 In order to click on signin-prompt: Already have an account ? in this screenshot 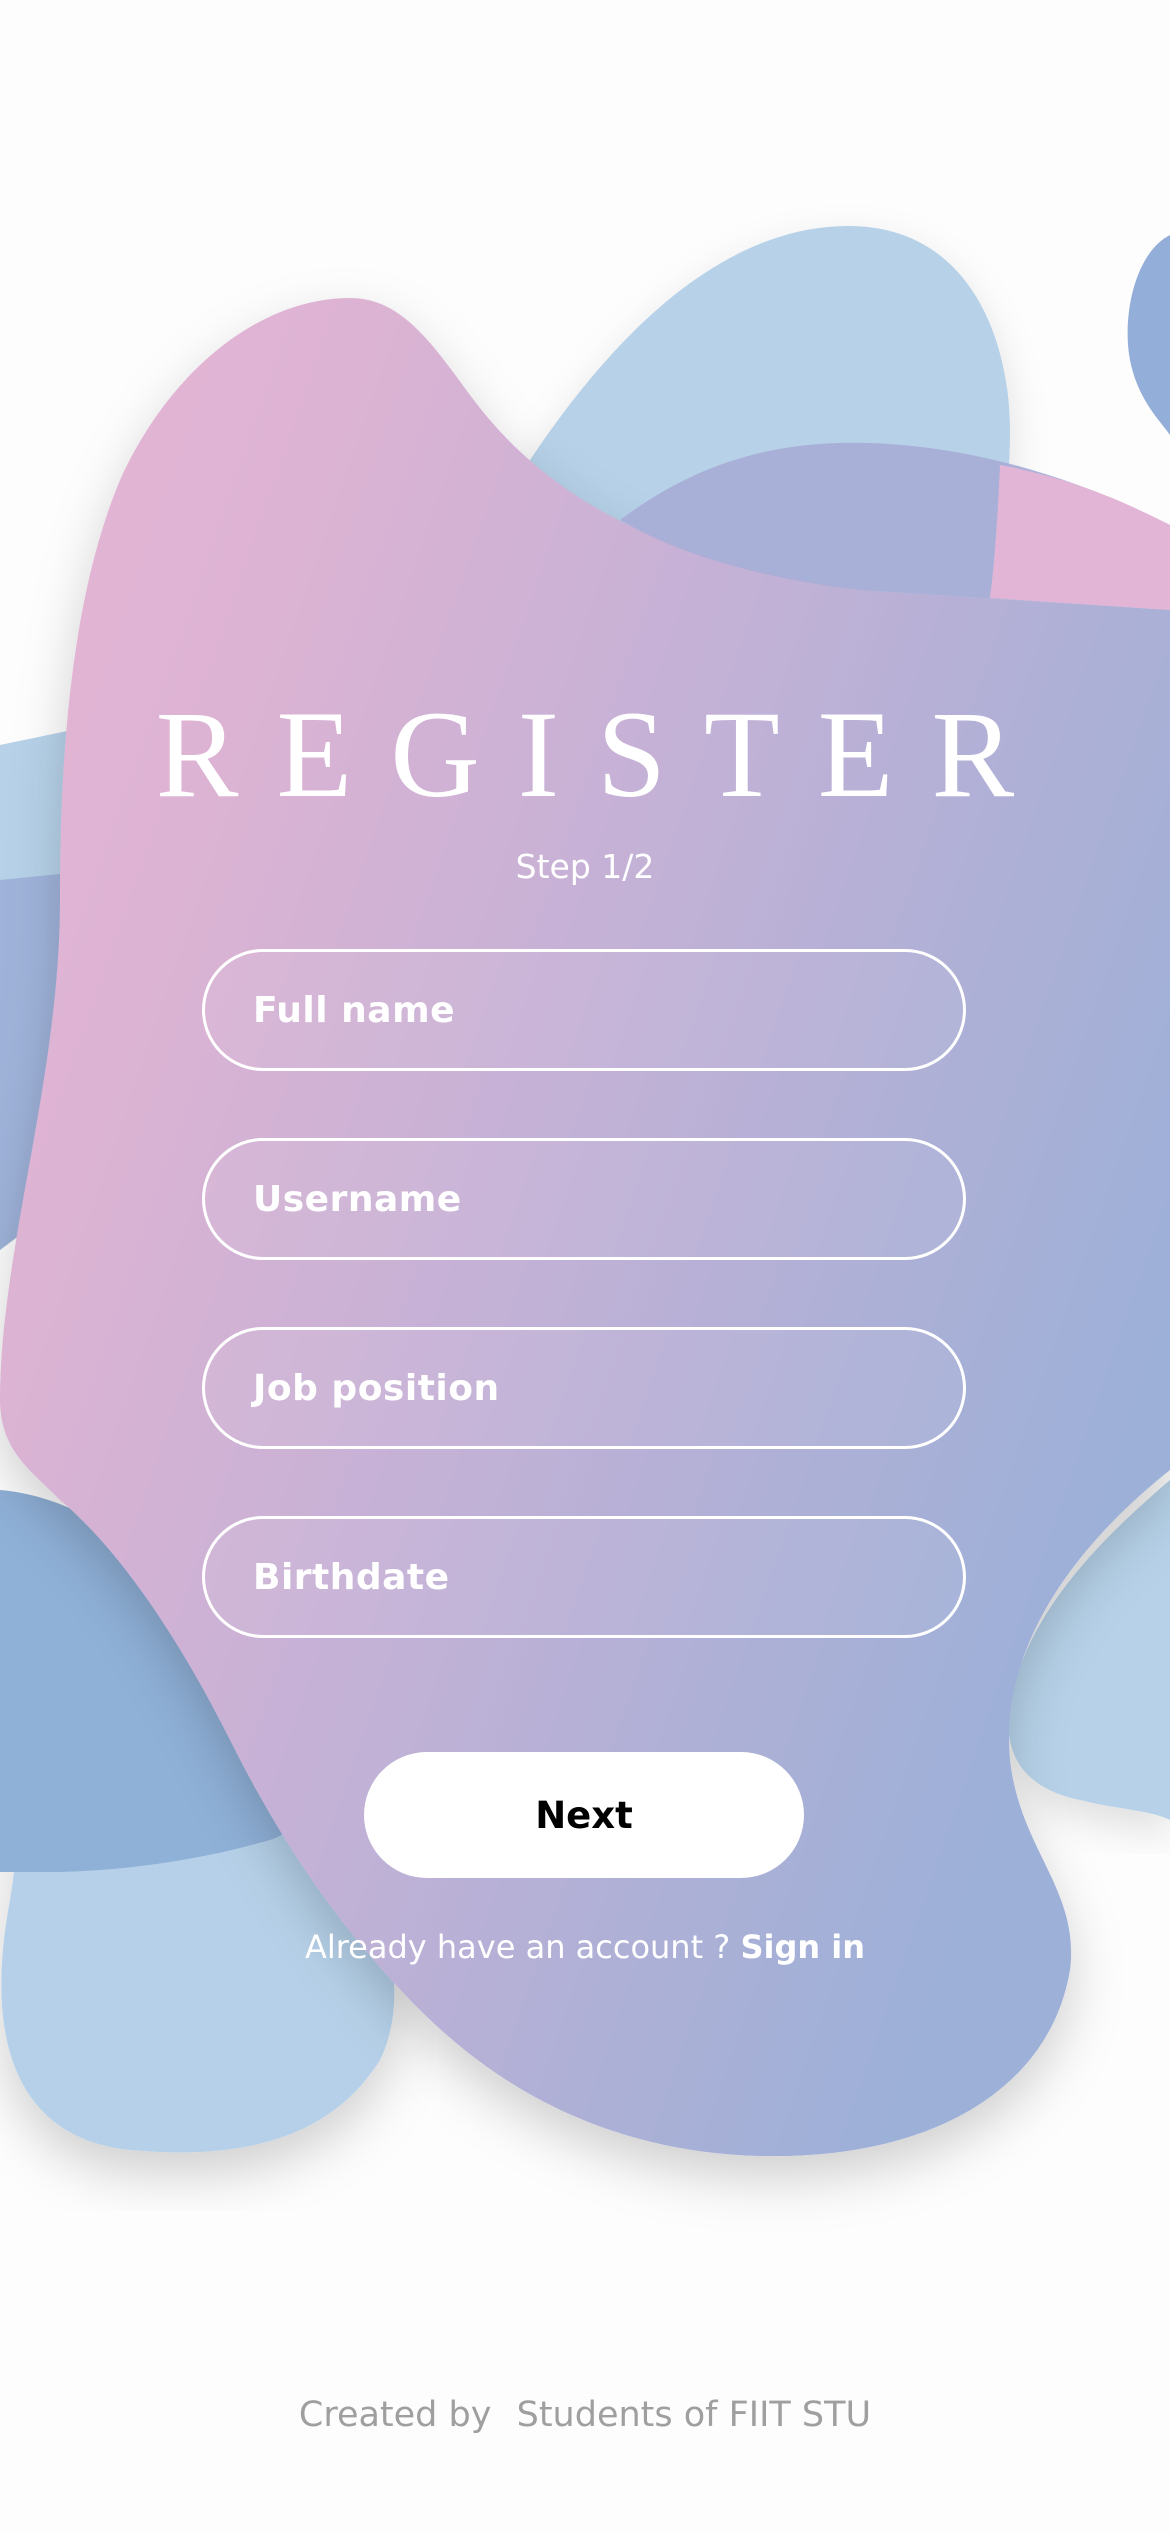, I will do `click(517, 1947)`.